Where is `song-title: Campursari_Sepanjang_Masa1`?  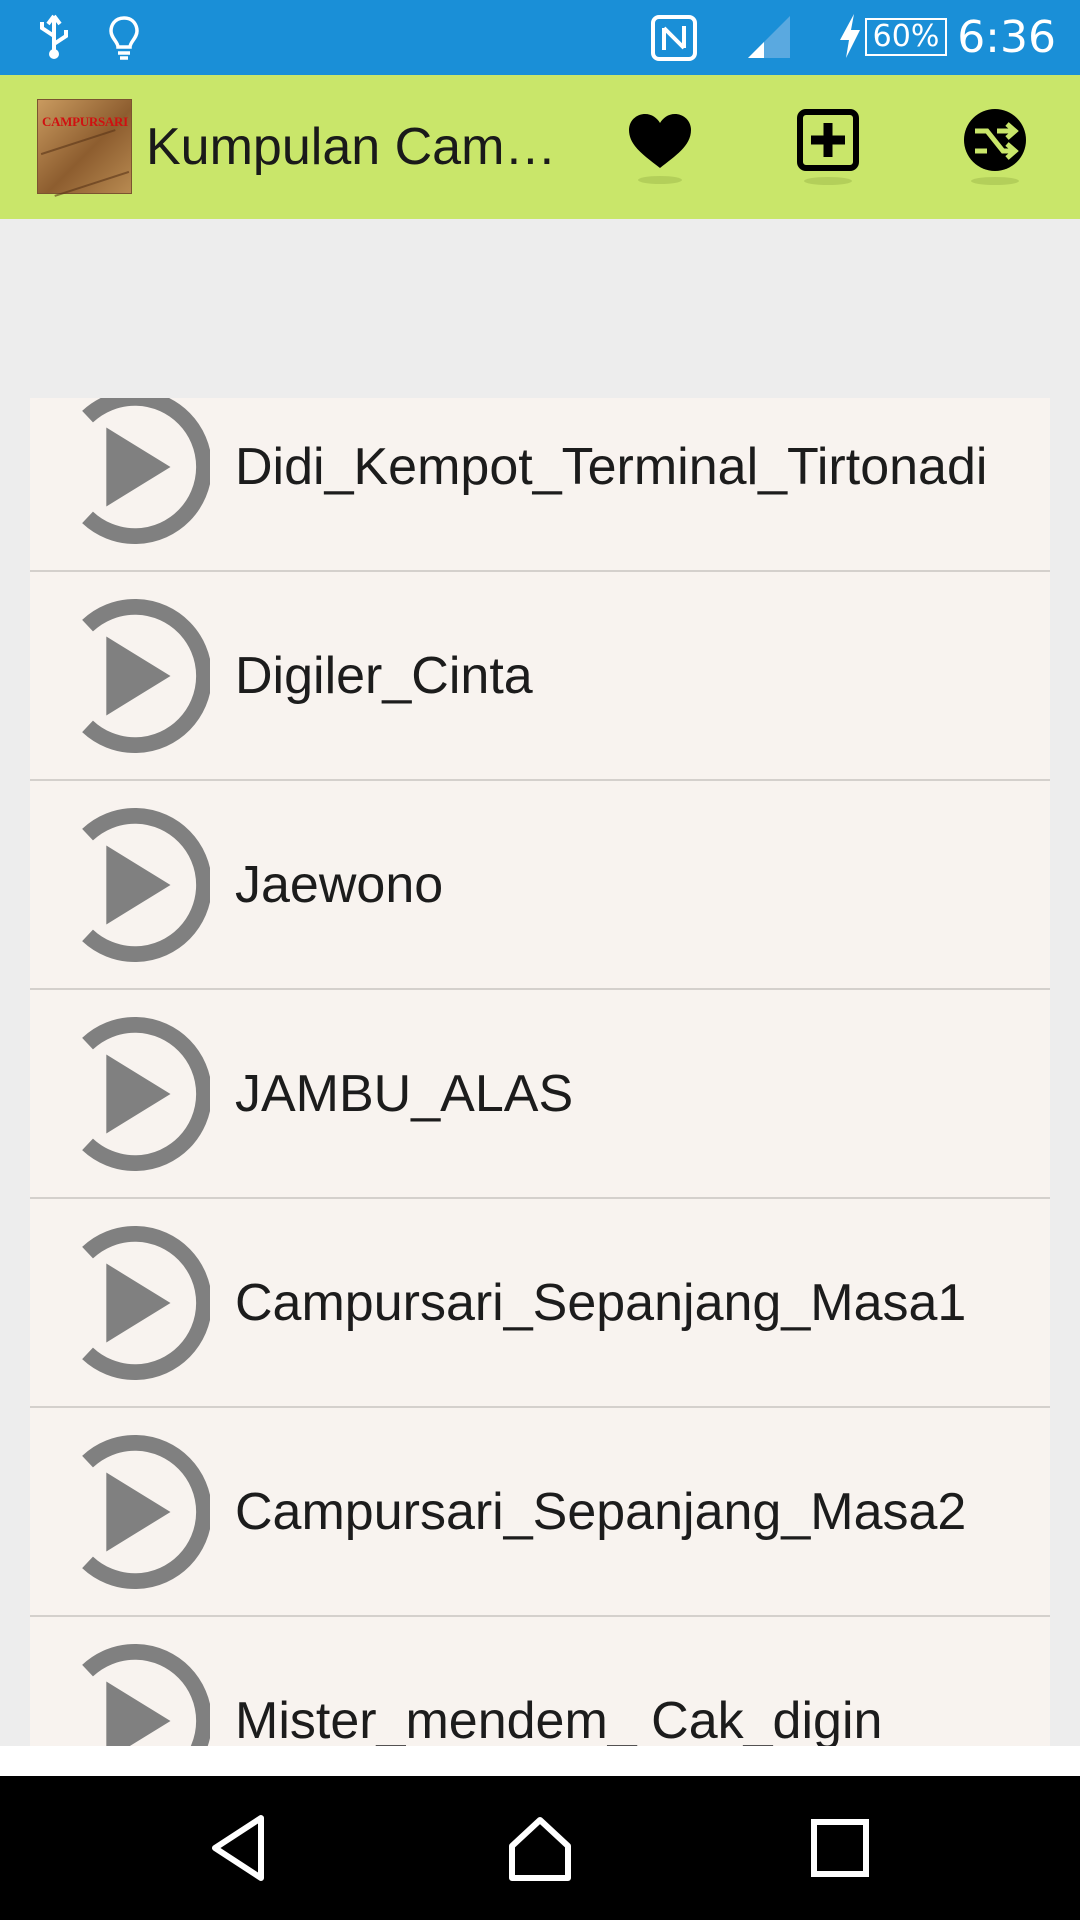 song-title: Campursari_Sepanjang_Masa1 is located at coordinates (601, 1302).